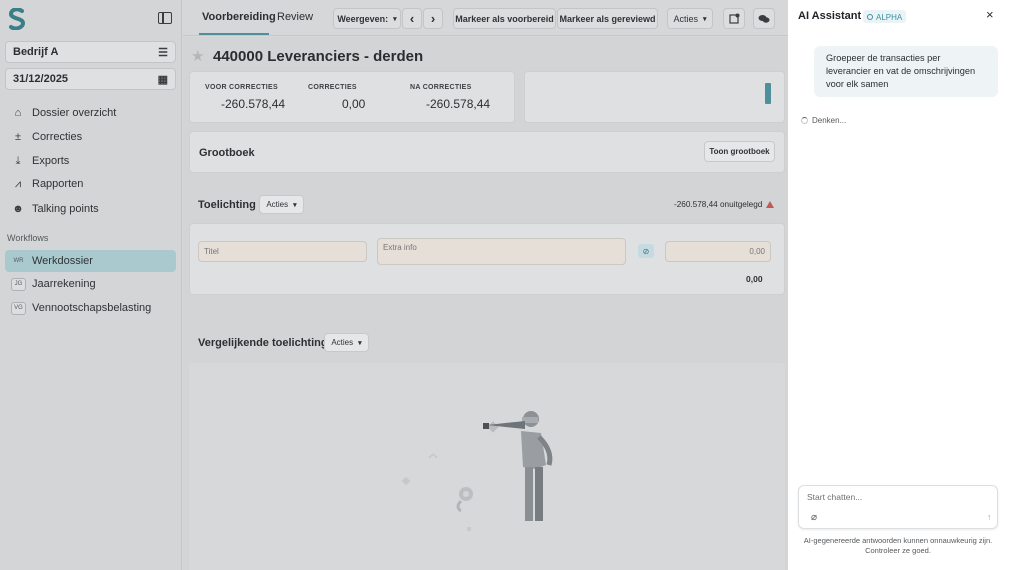  What do you see at coordinates (754, 279) in the screenshot?
I see `total-amount: 0,00` at bounding box center [754, 279].